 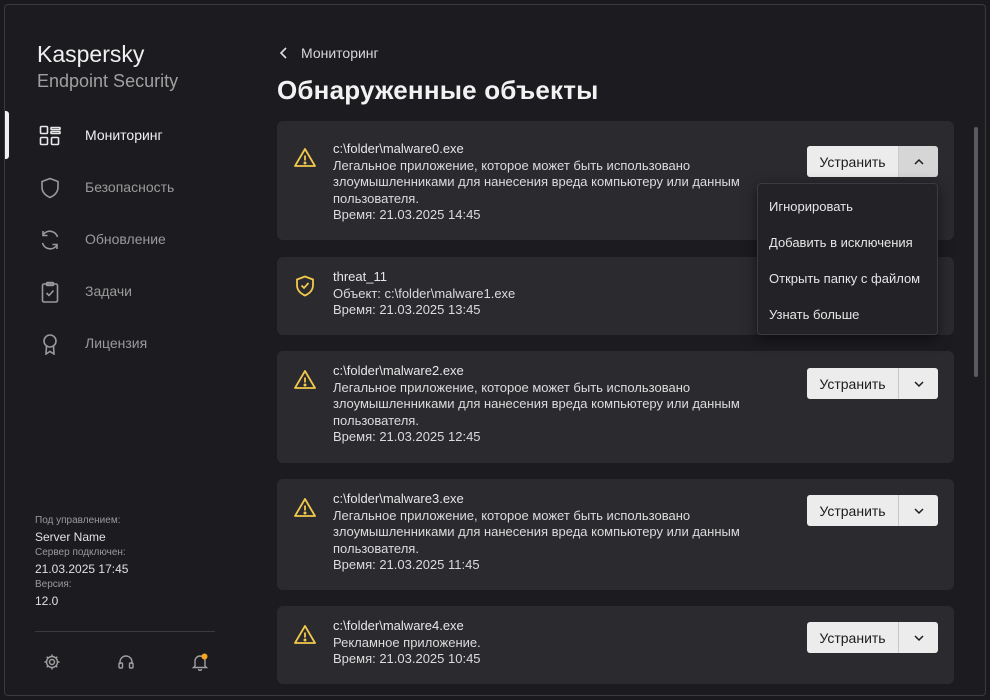 I want to click on chevron-left-icon, so click(x=284, y=53).